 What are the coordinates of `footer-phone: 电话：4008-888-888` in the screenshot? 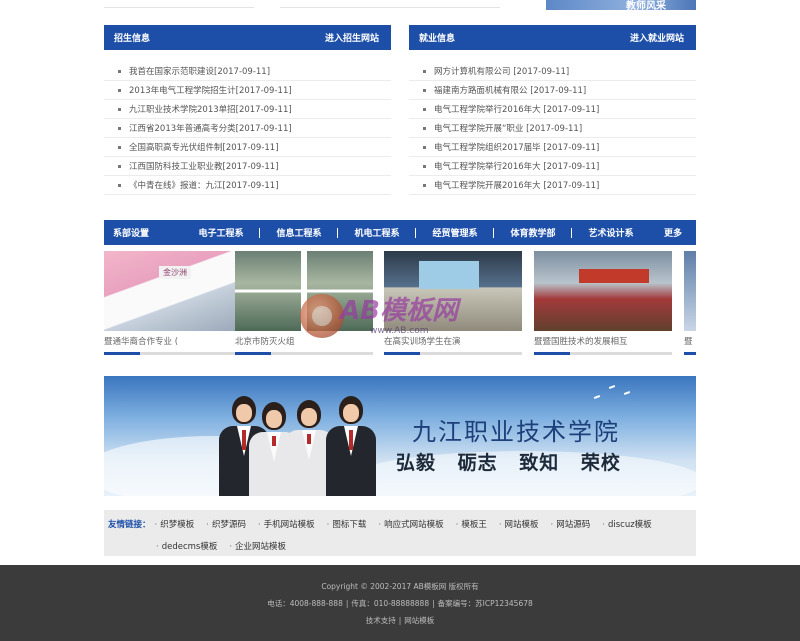 It's located at (305, 603).